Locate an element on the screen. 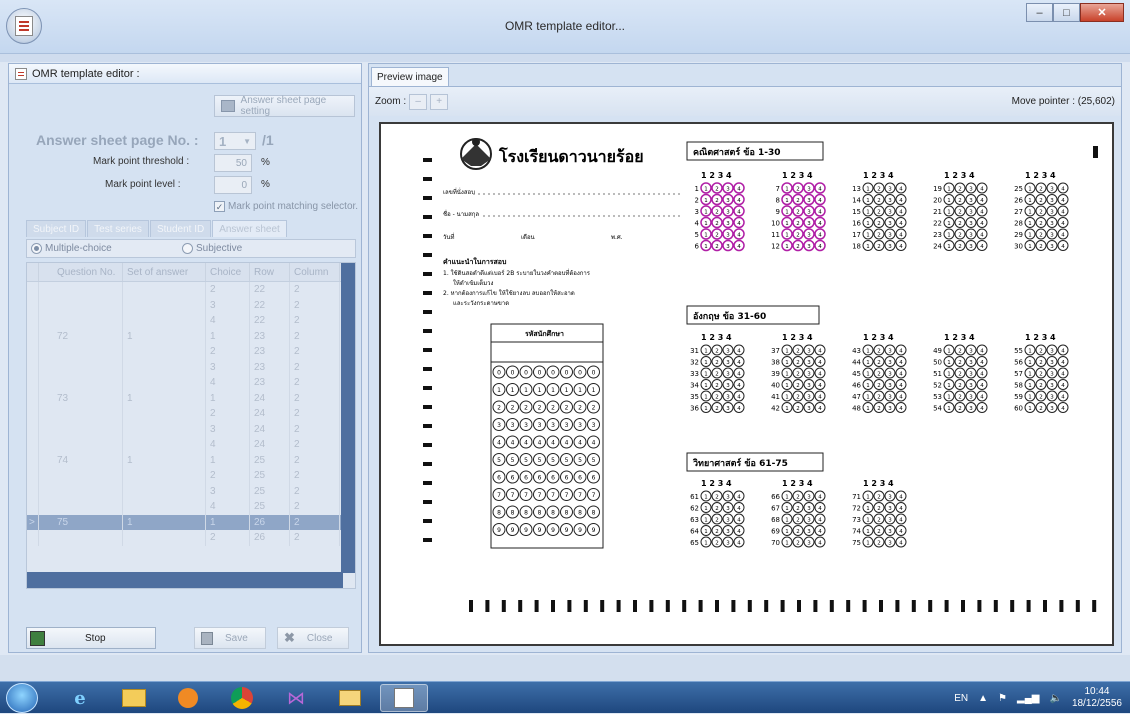 Image resolution: width=1130 pixels, height=714 pixels. vertical-scrollbar is located at coordinates (348, 418).